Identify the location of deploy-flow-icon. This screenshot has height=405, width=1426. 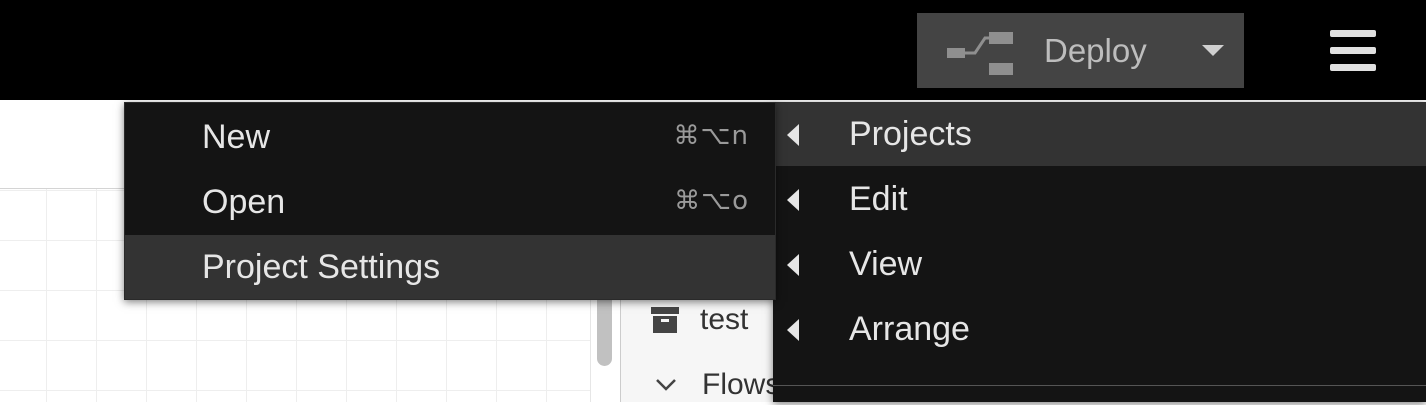
(980, 53).